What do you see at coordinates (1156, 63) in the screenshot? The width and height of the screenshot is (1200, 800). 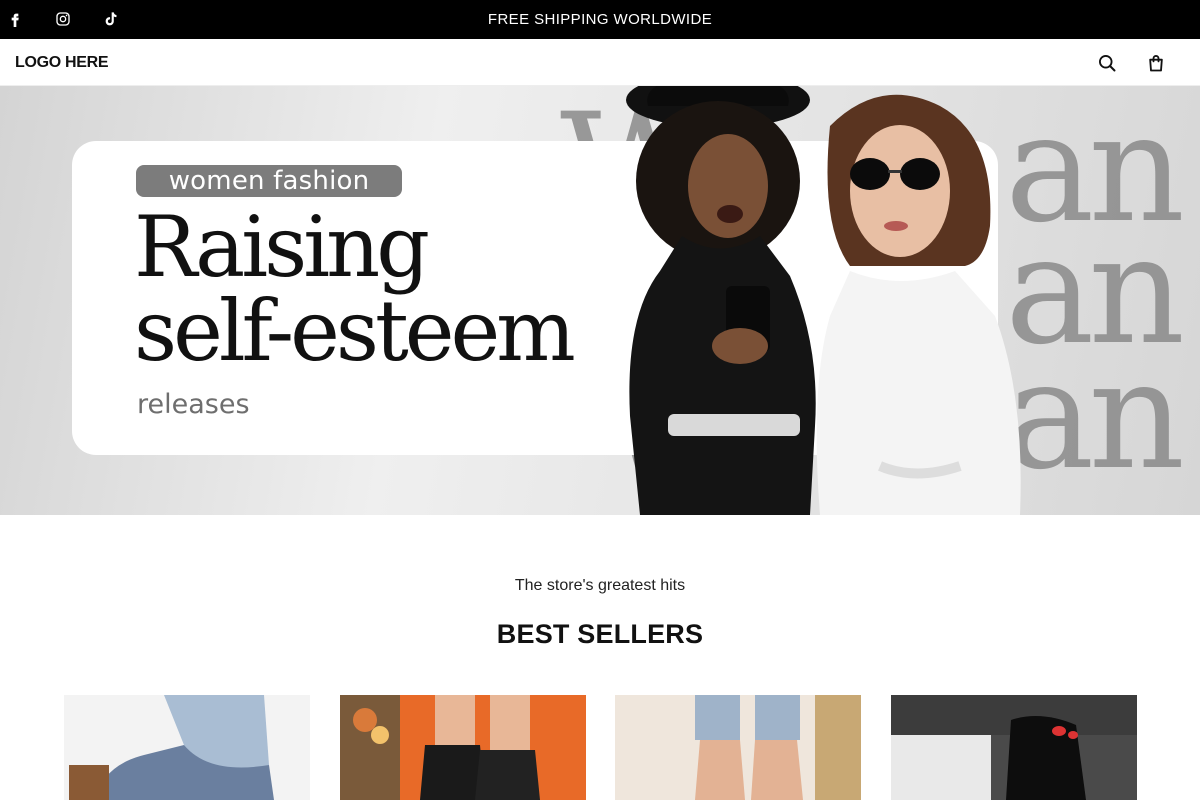 I see `cart-icon` at bounding box center [1156, 63].